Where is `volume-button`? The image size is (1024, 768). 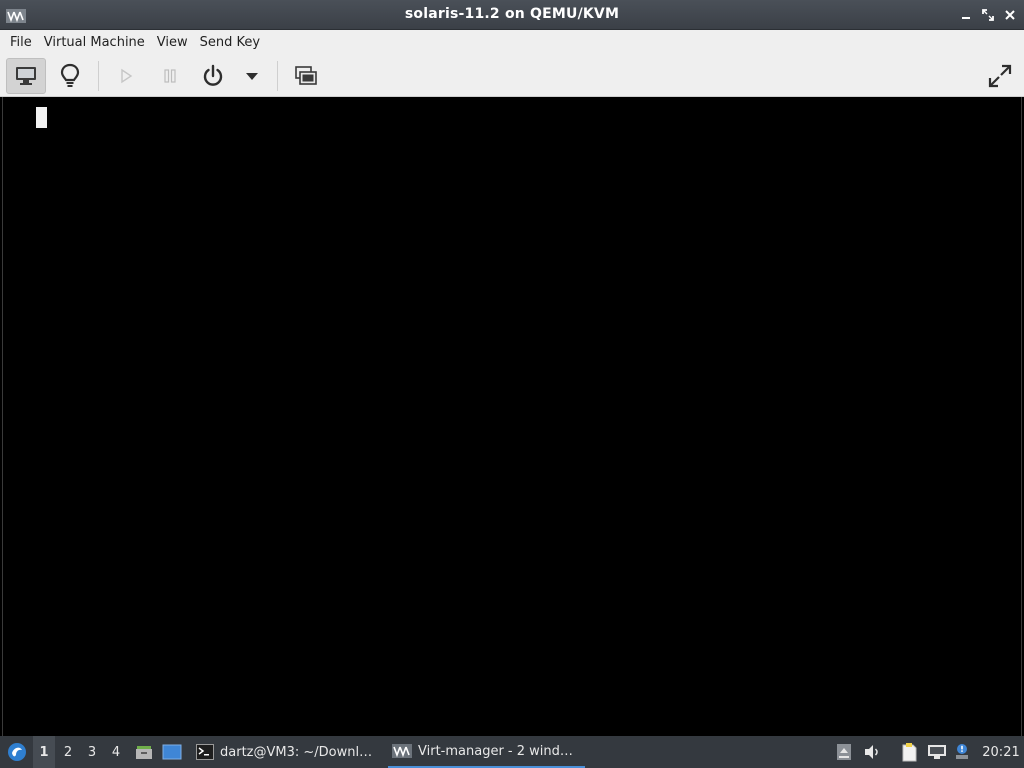 volume-button is located at coordinates (872, 752).